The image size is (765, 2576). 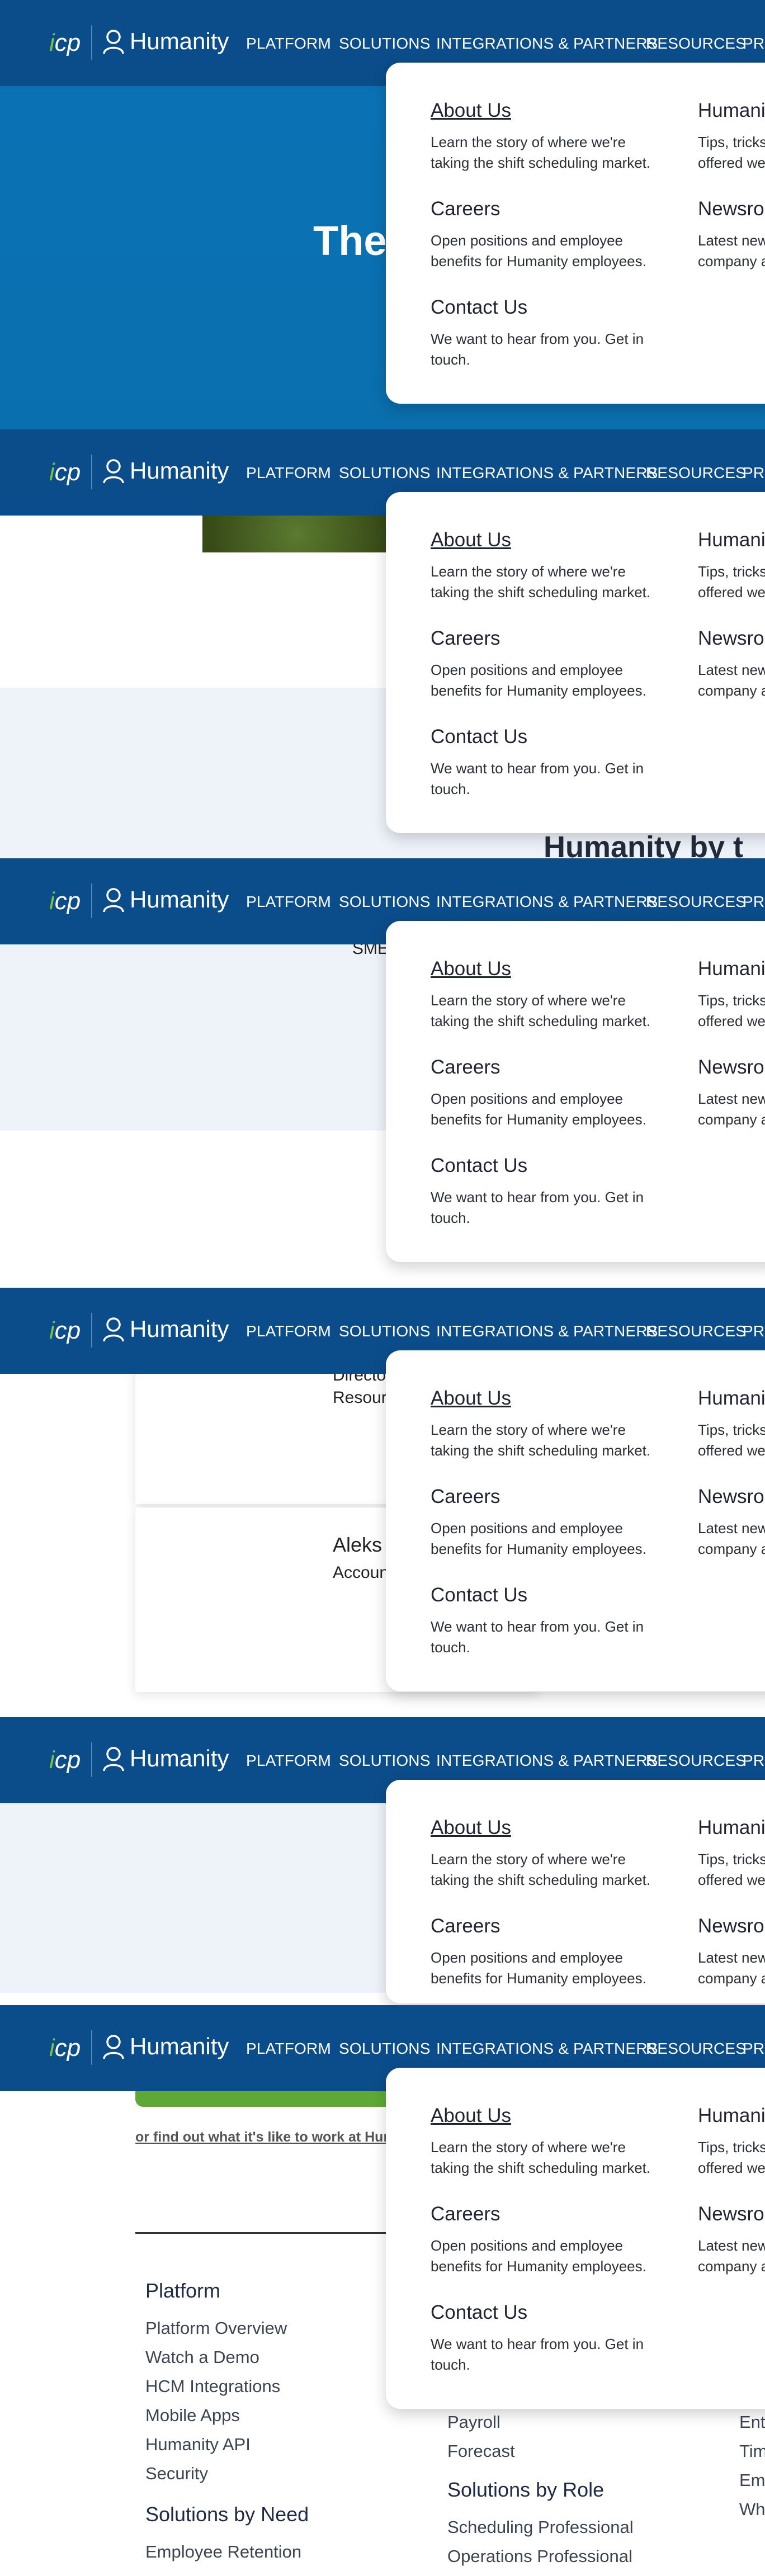 What do you see at coordinates (361, 1572) in the screenshot?
I see `team-card-role: Accoun` at bounding box center [361, 1572].